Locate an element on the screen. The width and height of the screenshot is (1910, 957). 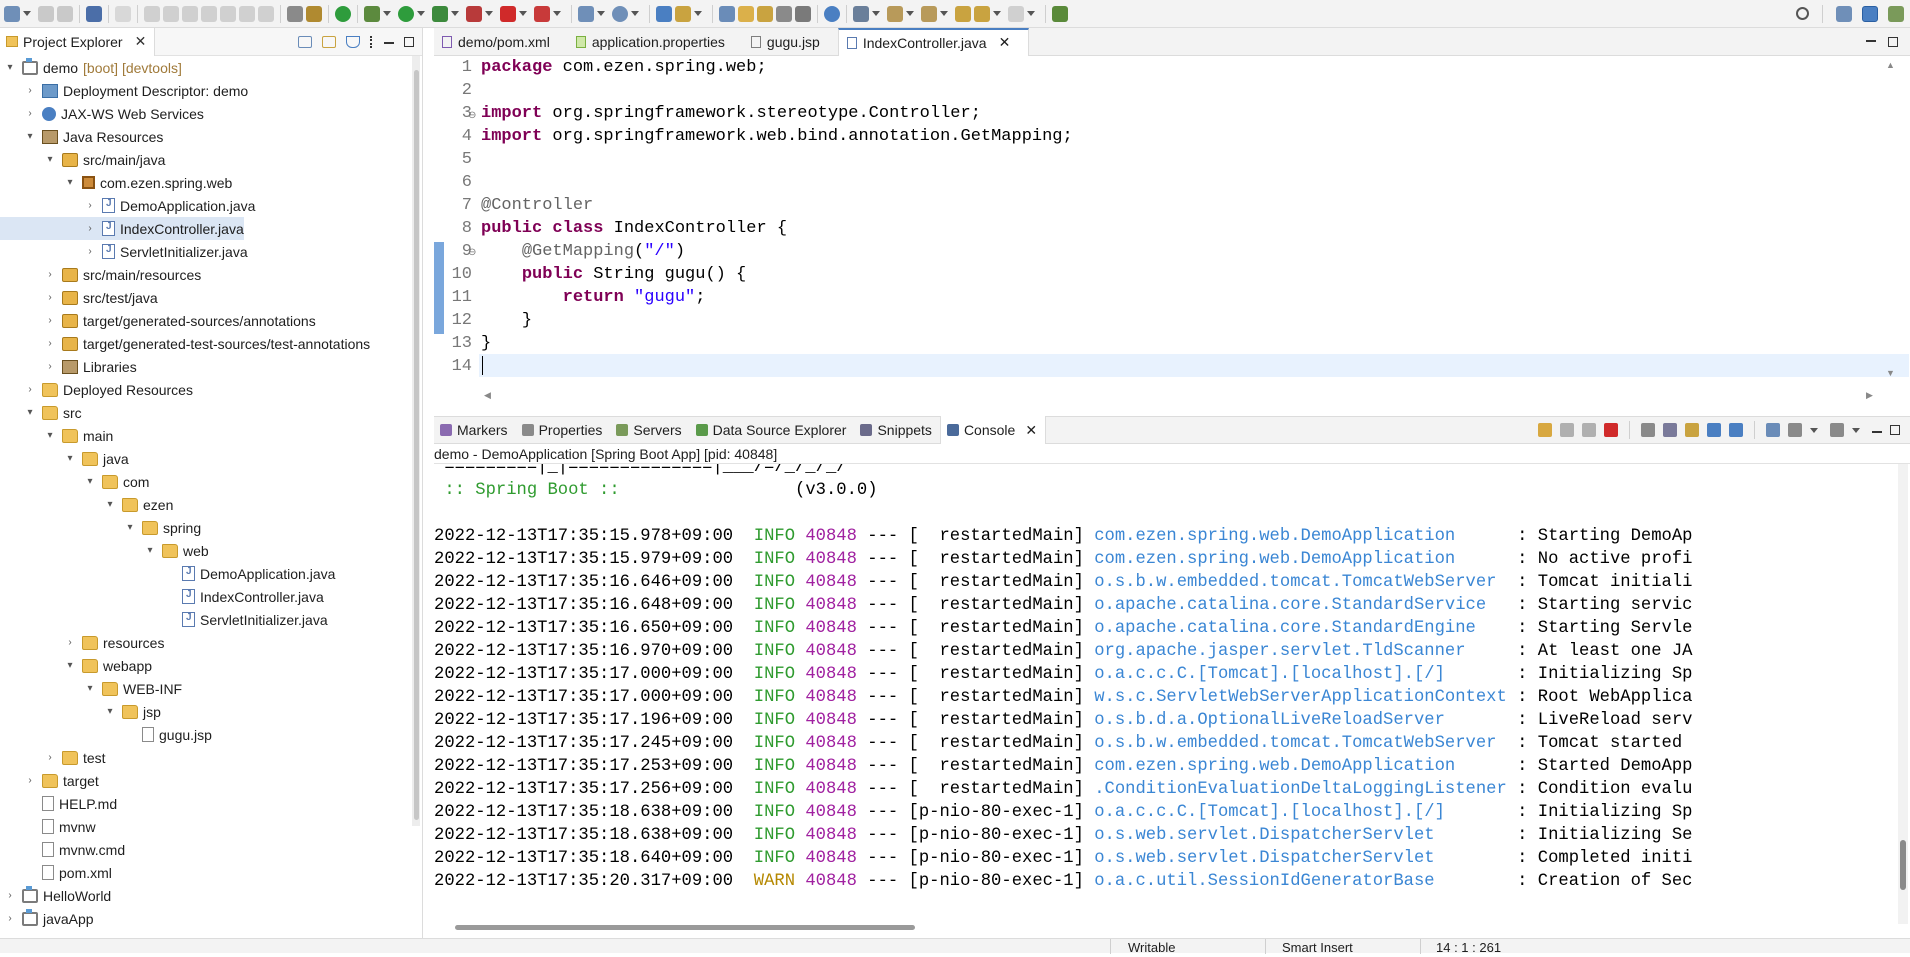
tree-item-java-file: ServletInitializer.java is located at coordinates (164, 619).